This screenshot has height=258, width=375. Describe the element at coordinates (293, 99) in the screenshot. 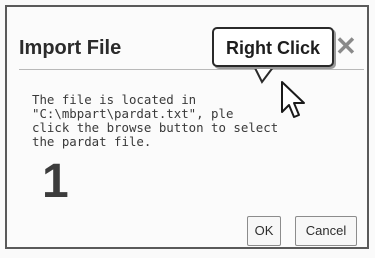

I see `arrow-cursor-icon` at that location.